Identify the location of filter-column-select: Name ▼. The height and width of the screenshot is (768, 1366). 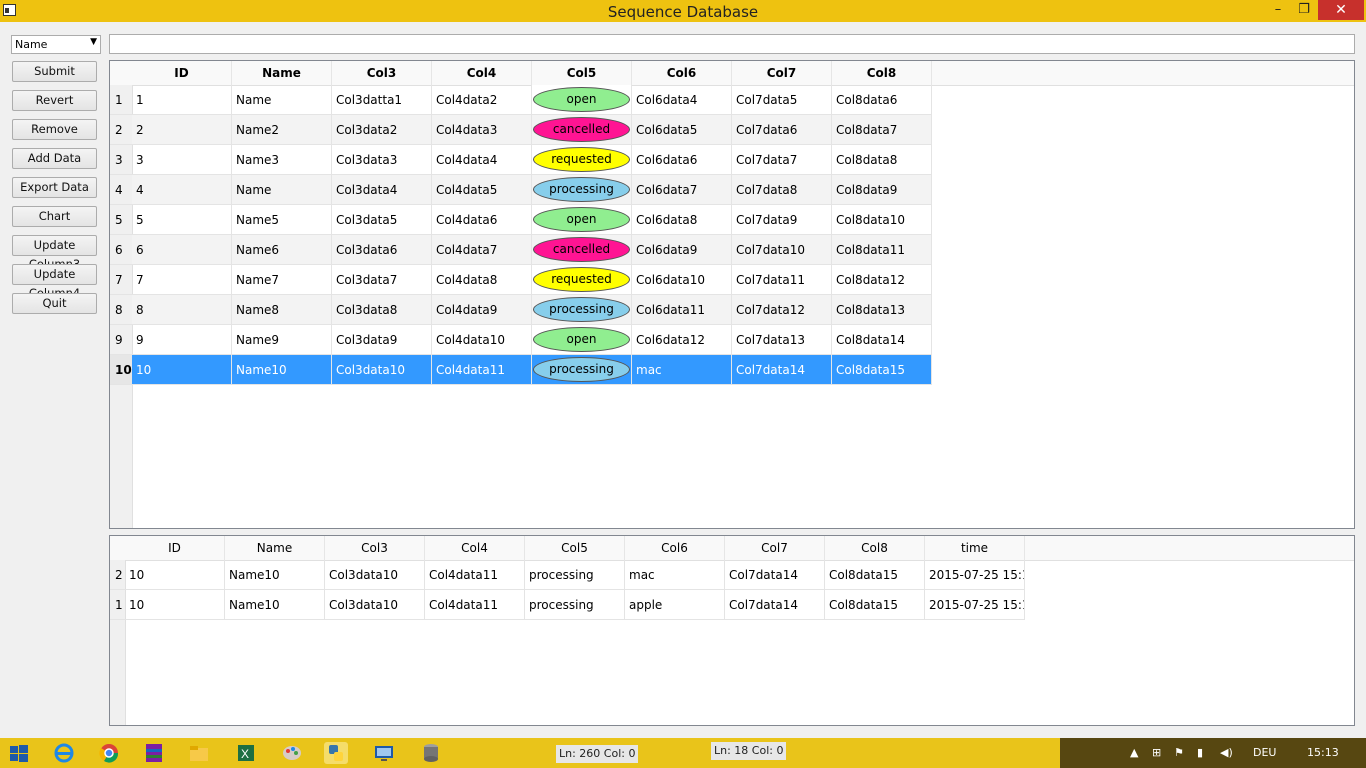
(56, 44).